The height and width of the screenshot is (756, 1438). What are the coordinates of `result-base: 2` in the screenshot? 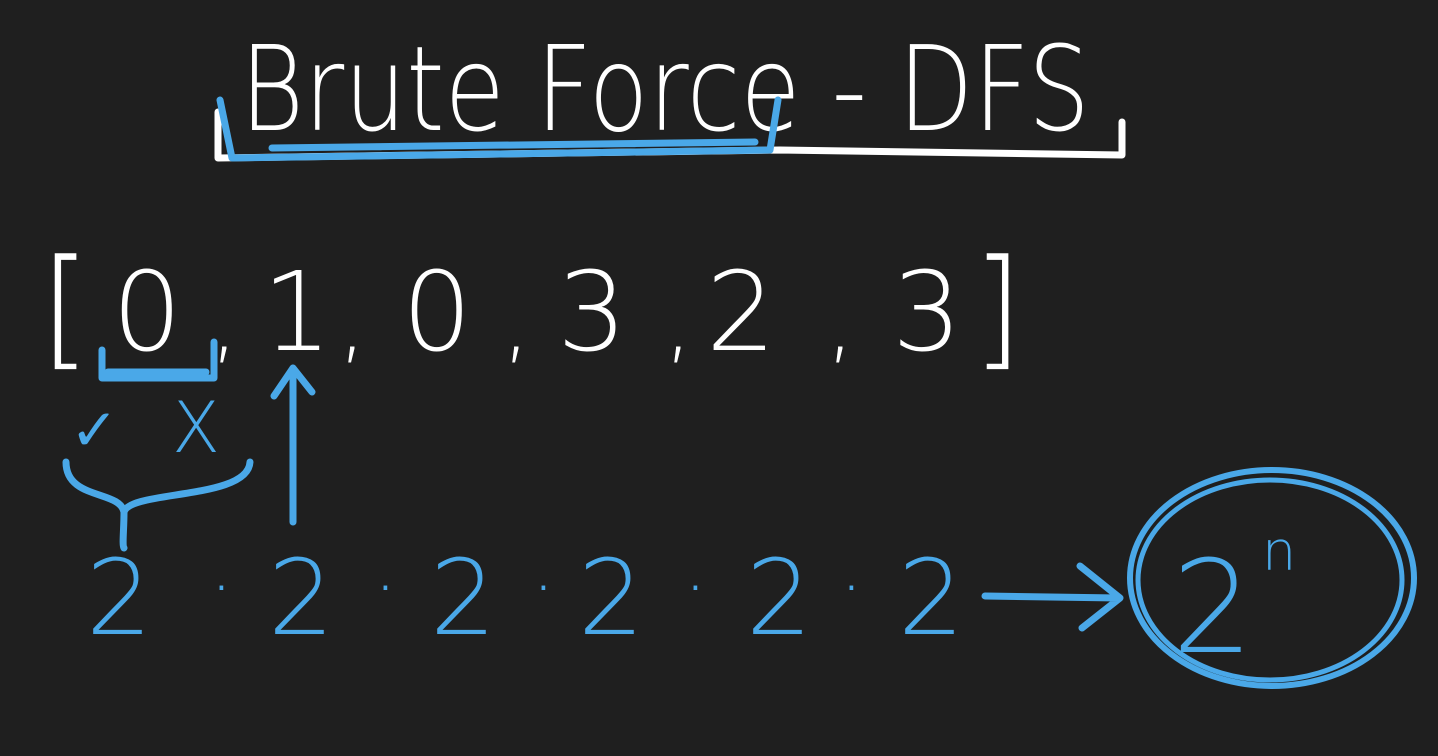 It's located at (1212, 608).